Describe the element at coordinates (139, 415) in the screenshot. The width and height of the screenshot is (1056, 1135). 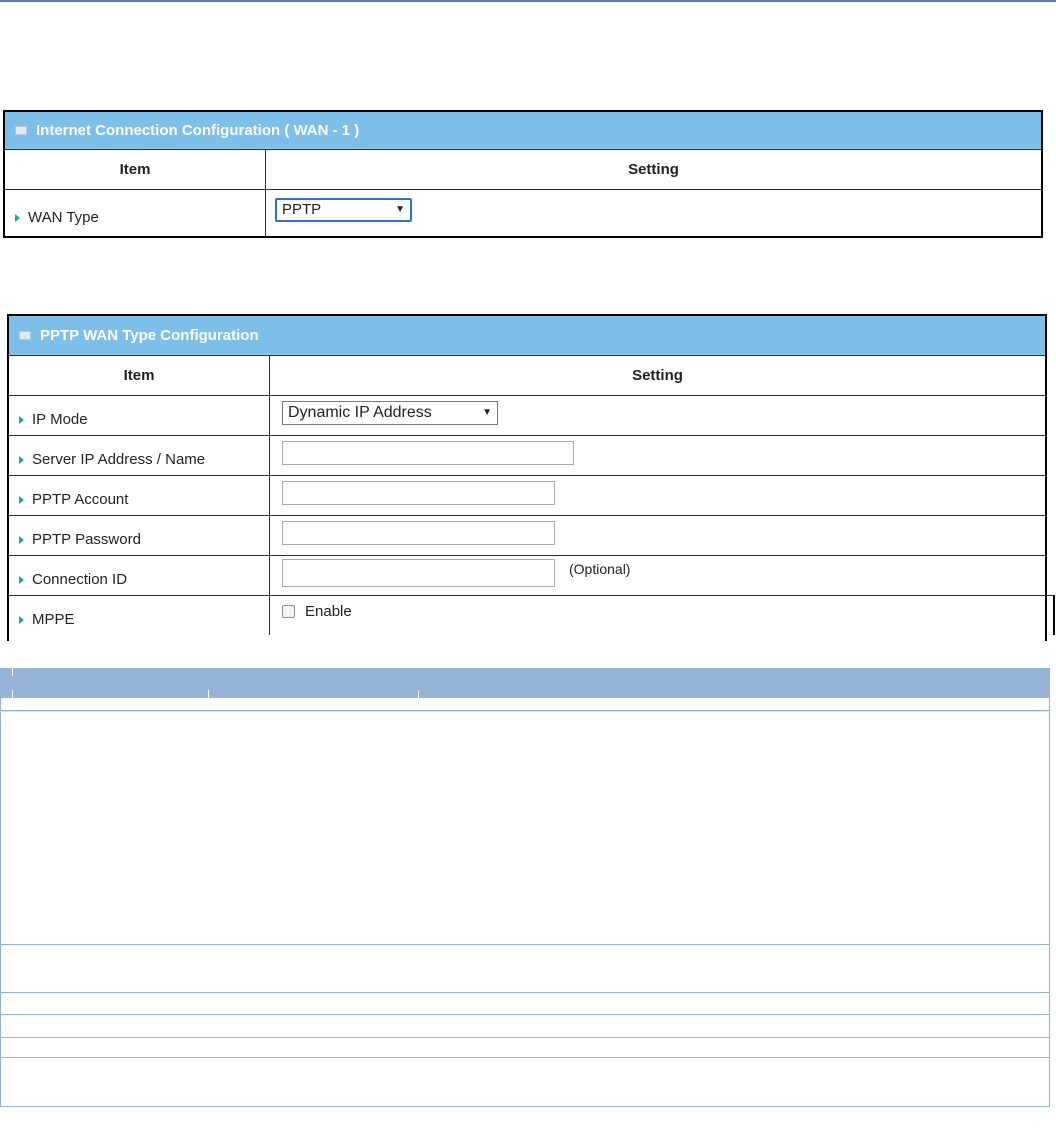
I see `ip-mode-label: IP Mode` at that location.